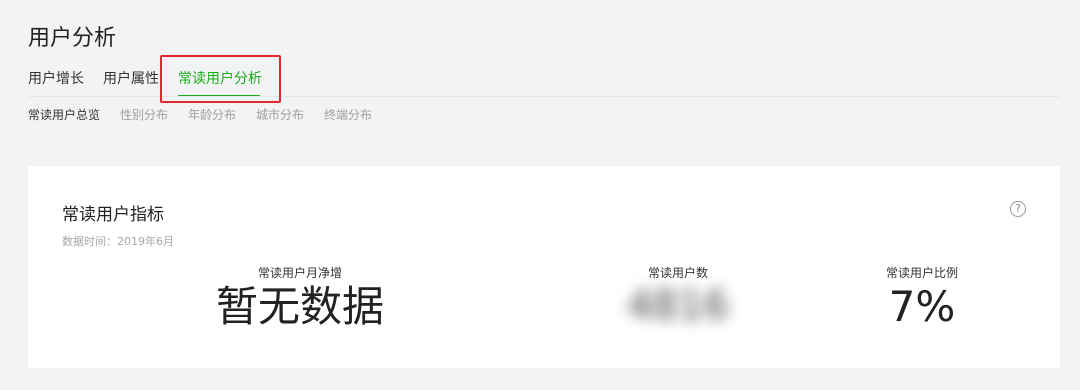 The height and width of the screenshot is (390, 1080). What do you see at coordinates (678, 273) in the screenshot?
I see `metric-label-user-count: 常读用户数` at bounding box center [678, 273].